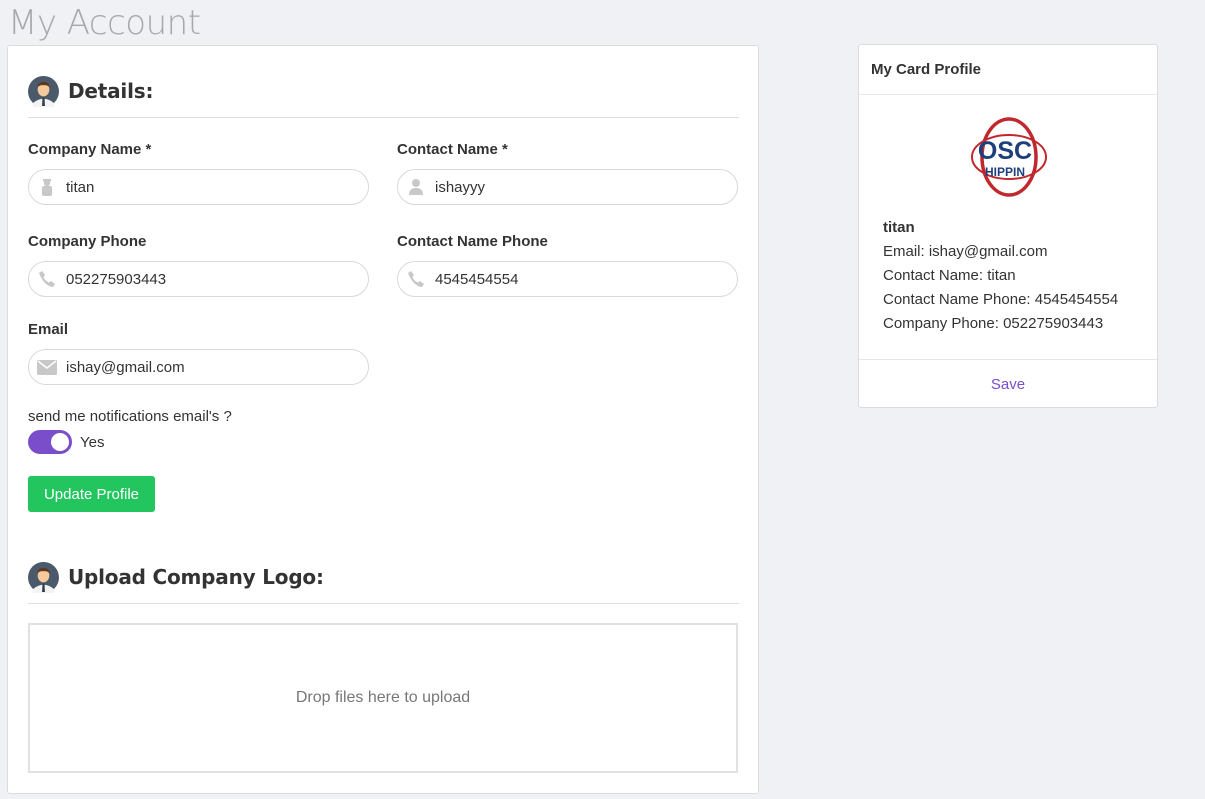 The height and width of the screenshot is (799, 1205). What do you see at coordinates (198, 279) in the screenshot?
I see `company-phone-input: 052275903443` at bounding box center [198, 279].